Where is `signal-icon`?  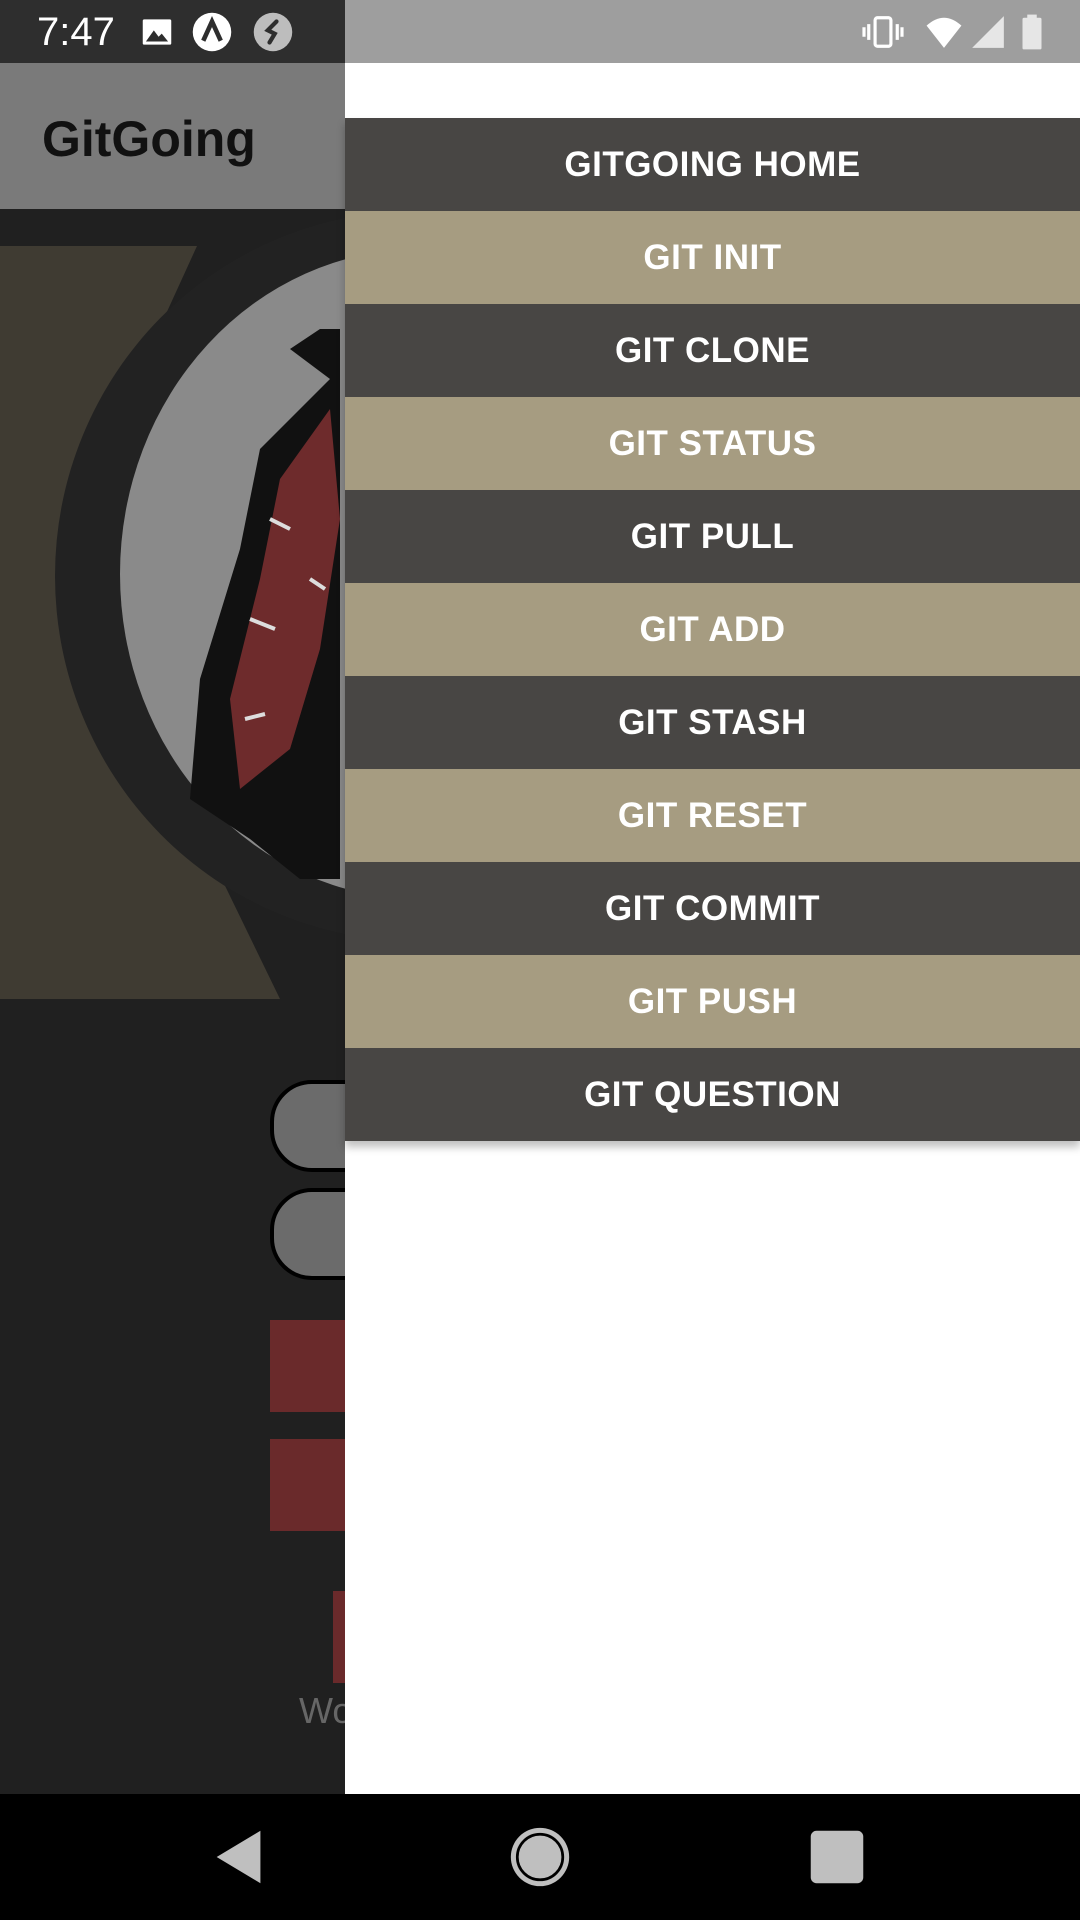
signal-icon is located at coordinates (988, 32).